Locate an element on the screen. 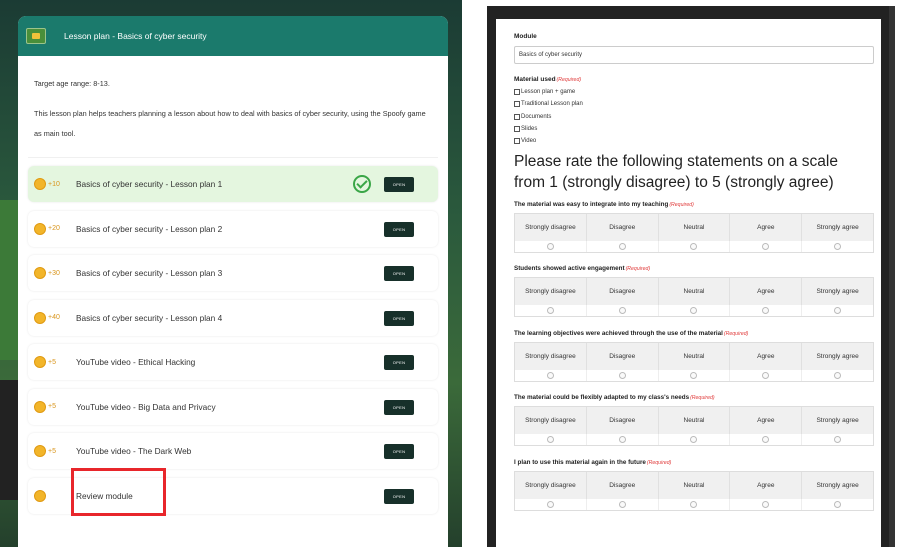 This screenshot has height=547, width=899. likert-column-label: Strongly agree is located at coordinates (837, 292).